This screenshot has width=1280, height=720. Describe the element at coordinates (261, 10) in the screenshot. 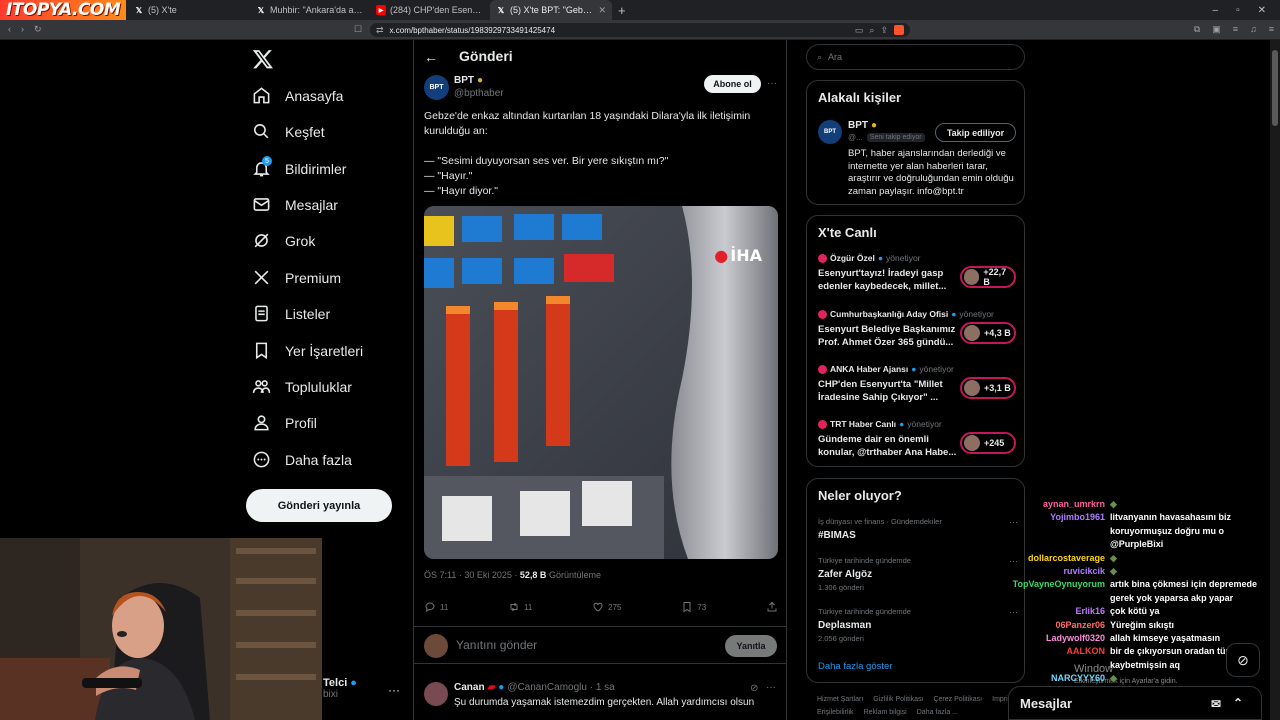

I see `x-favicon-icon: 𝕏` at that location.